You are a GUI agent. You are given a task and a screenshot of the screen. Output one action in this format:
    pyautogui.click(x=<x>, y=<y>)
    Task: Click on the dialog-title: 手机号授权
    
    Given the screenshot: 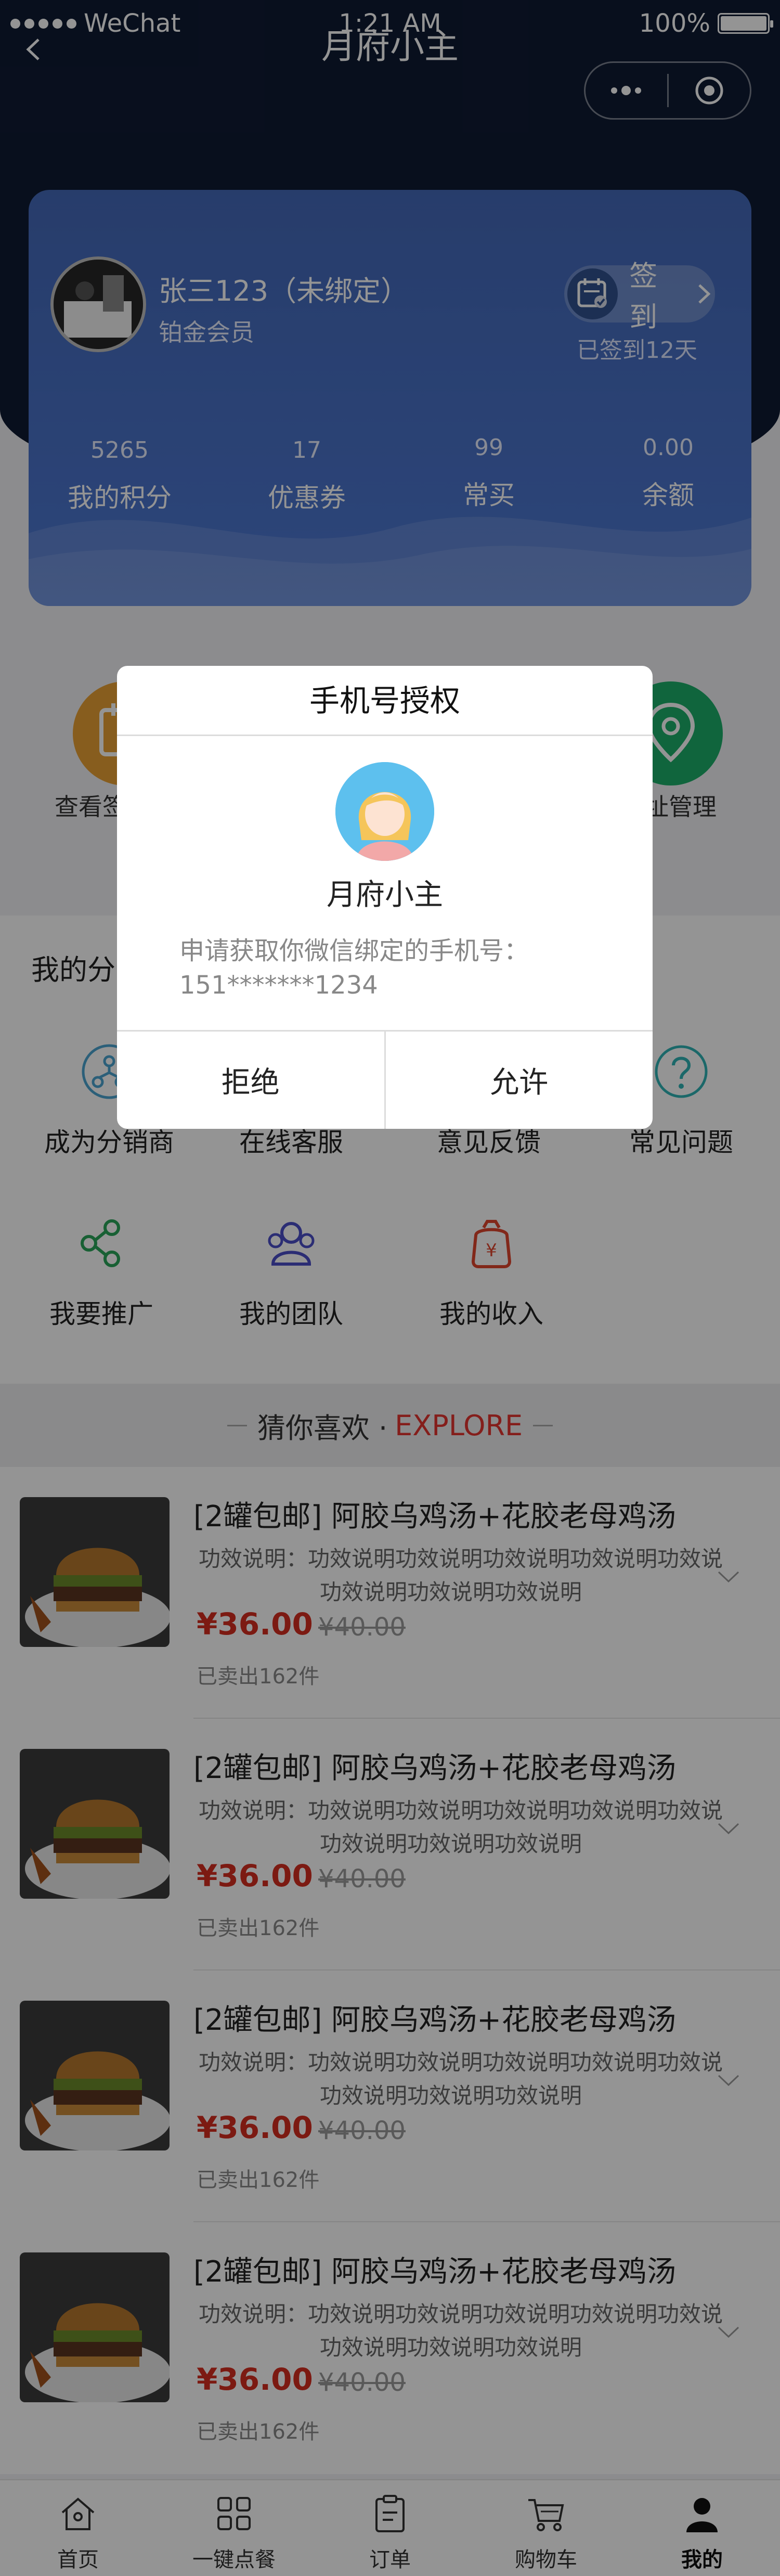 What is the action you would take?
    pyautogui.click(x=385, y=701)
    